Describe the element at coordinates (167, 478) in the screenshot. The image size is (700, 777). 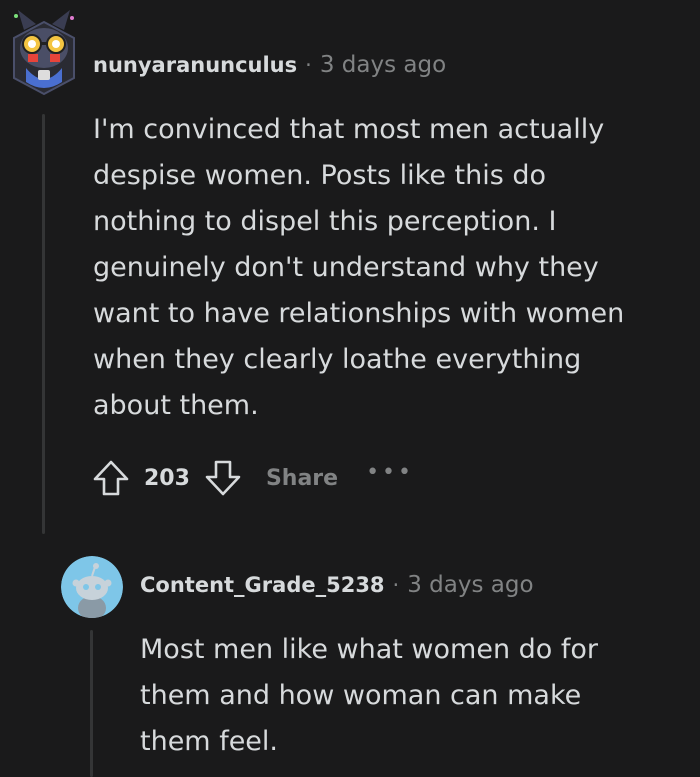
I see `vote-score: 203` at that location.